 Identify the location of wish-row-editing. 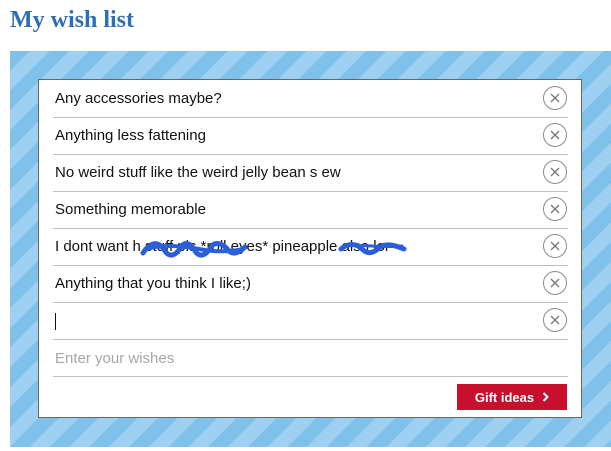
(310, 321).